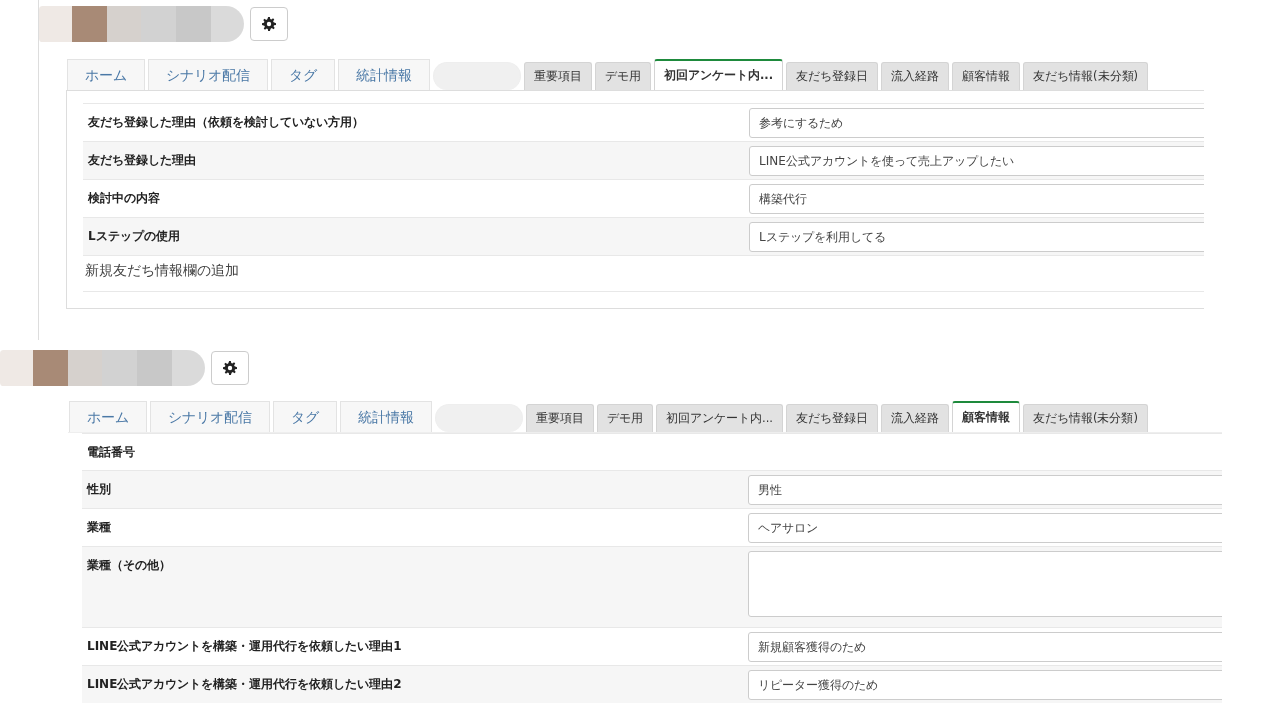  I want to click on input-field: LINE公式アカウントを使って売上アップしたい, so click(976, 161).